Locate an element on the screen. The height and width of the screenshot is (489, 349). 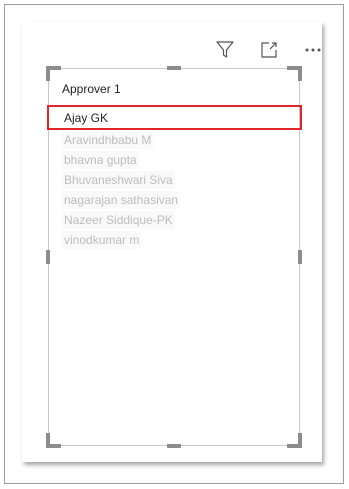
resize-handle-top is located at coordinates (174, 68).